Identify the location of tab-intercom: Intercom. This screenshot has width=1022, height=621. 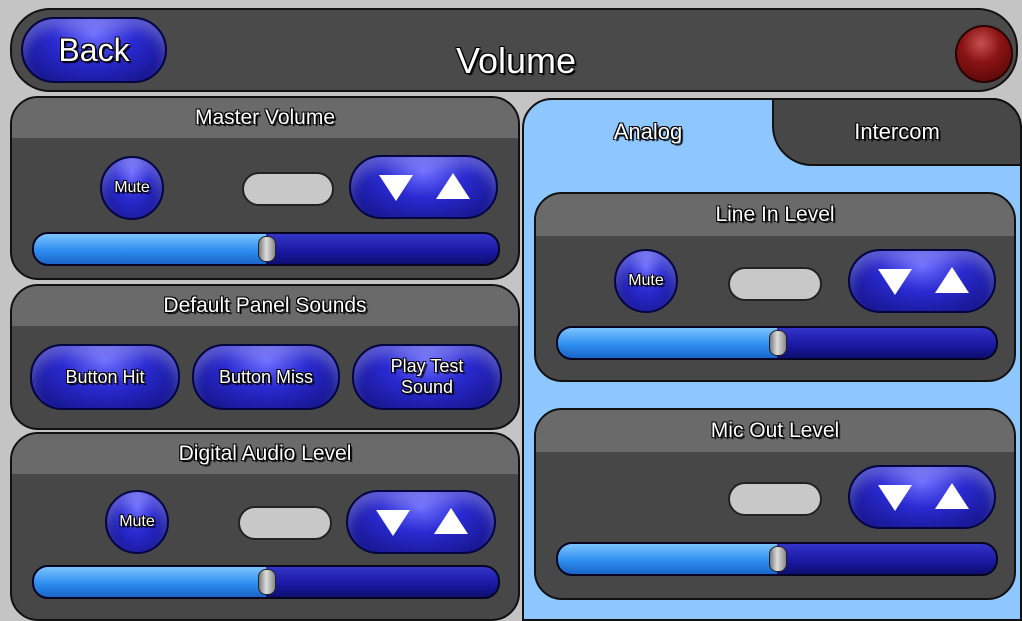
(897, 132).